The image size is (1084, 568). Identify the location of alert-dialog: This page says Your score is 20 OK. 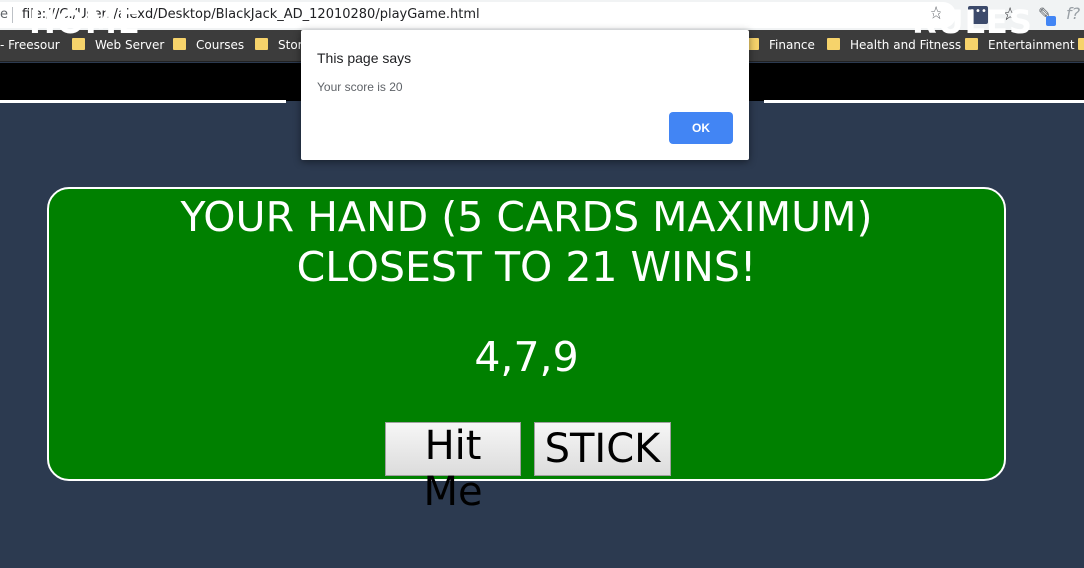
(525, 95).